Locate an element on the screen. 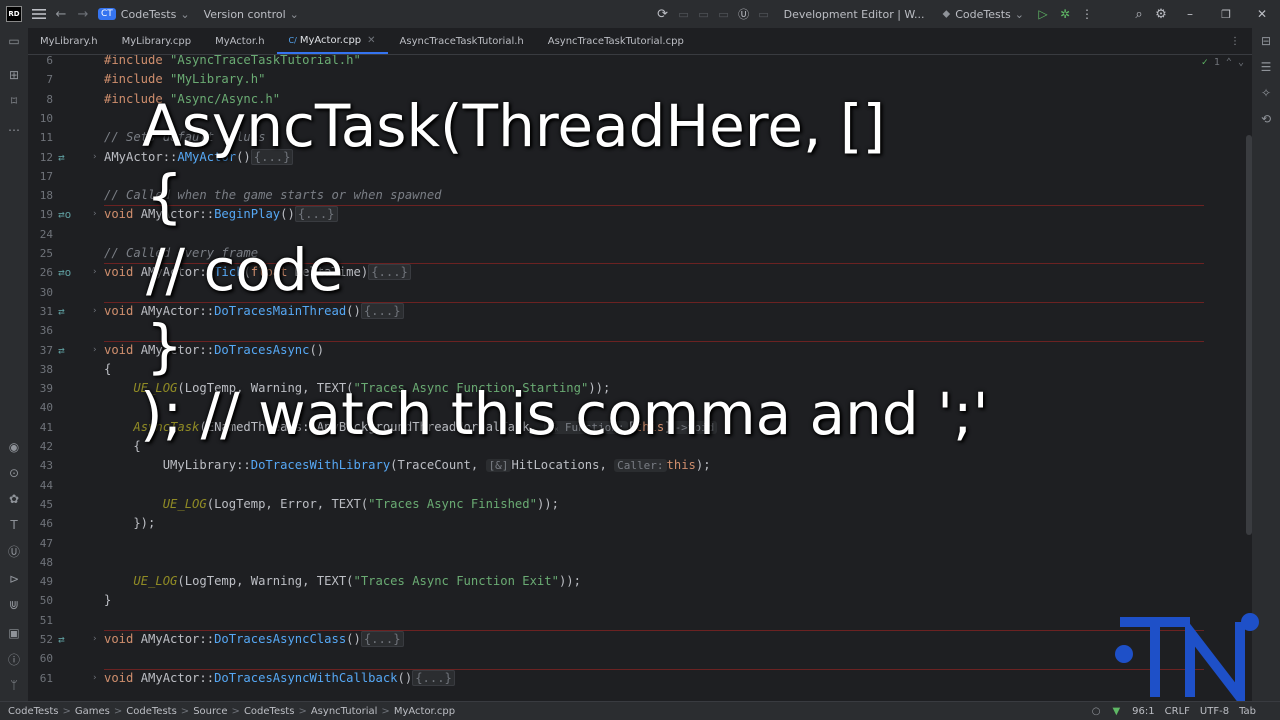 Image resolution: width=1280 pixels, height=720 pixels. database-icon: ☰ is located at coordinates (1266, 67).